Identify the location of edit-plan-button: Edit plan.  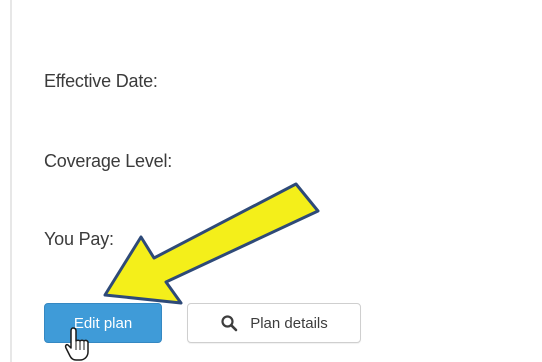
(103, 323).